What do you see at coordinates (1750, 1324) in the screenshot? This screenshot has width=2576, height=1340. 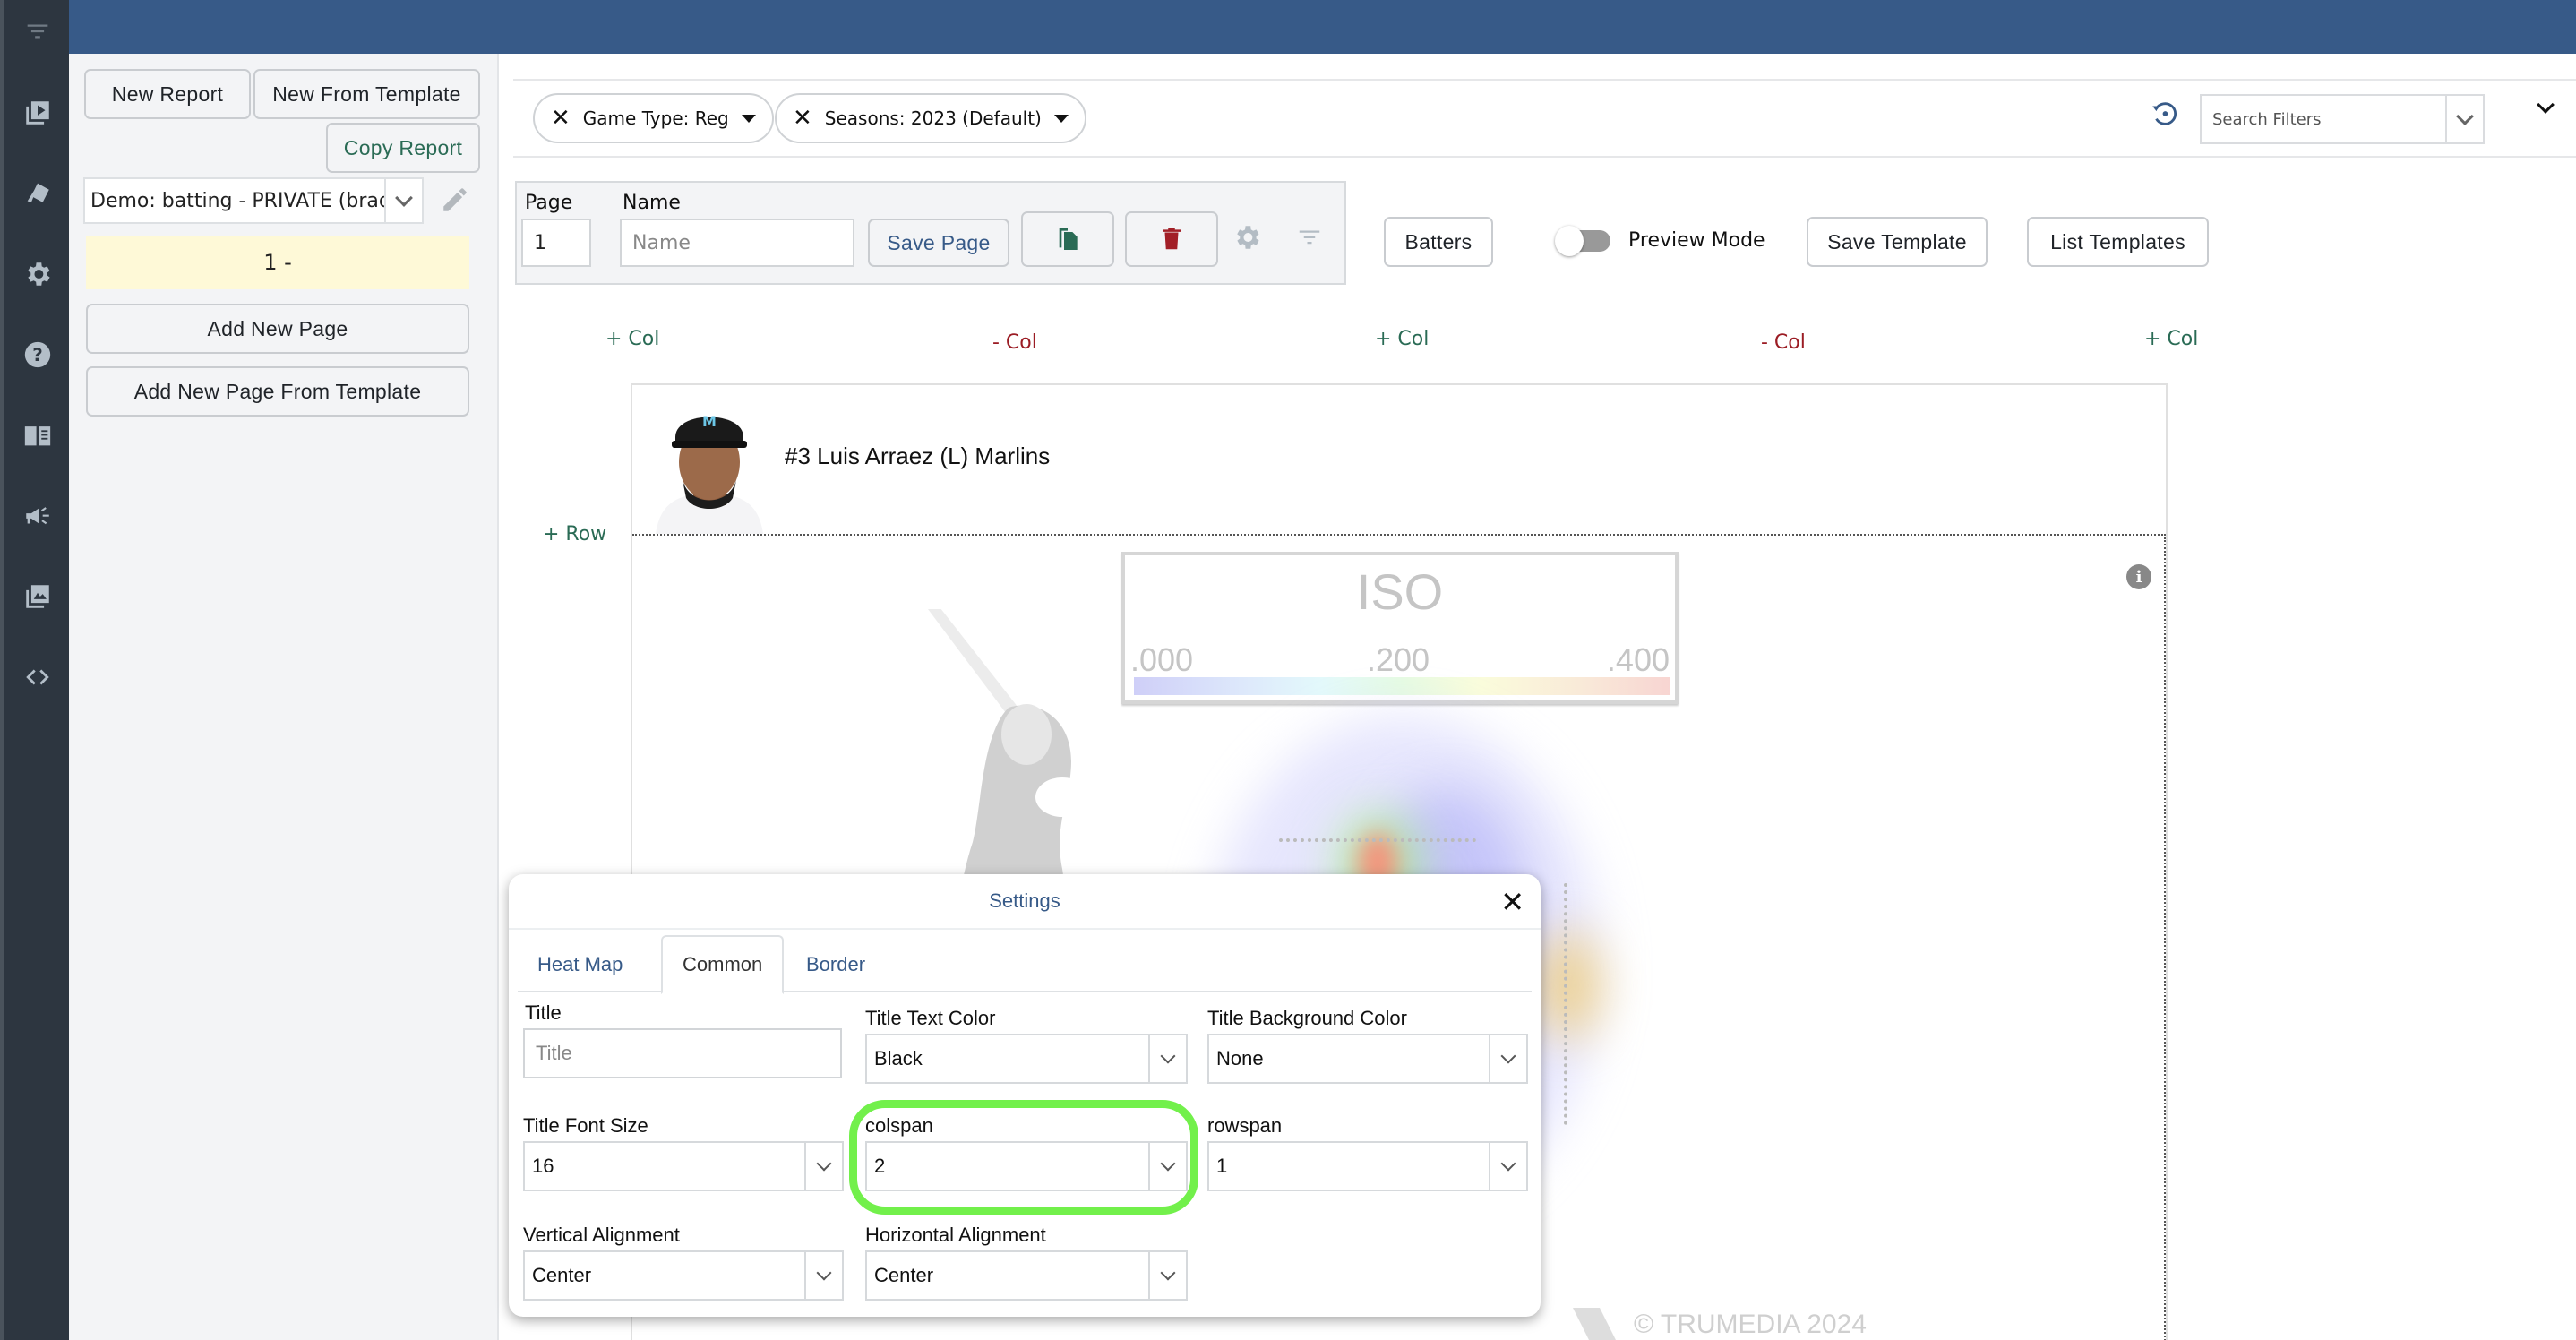 I see `watermark: © TRUMEDIA 2024` at bounding box center [1750, 1324].